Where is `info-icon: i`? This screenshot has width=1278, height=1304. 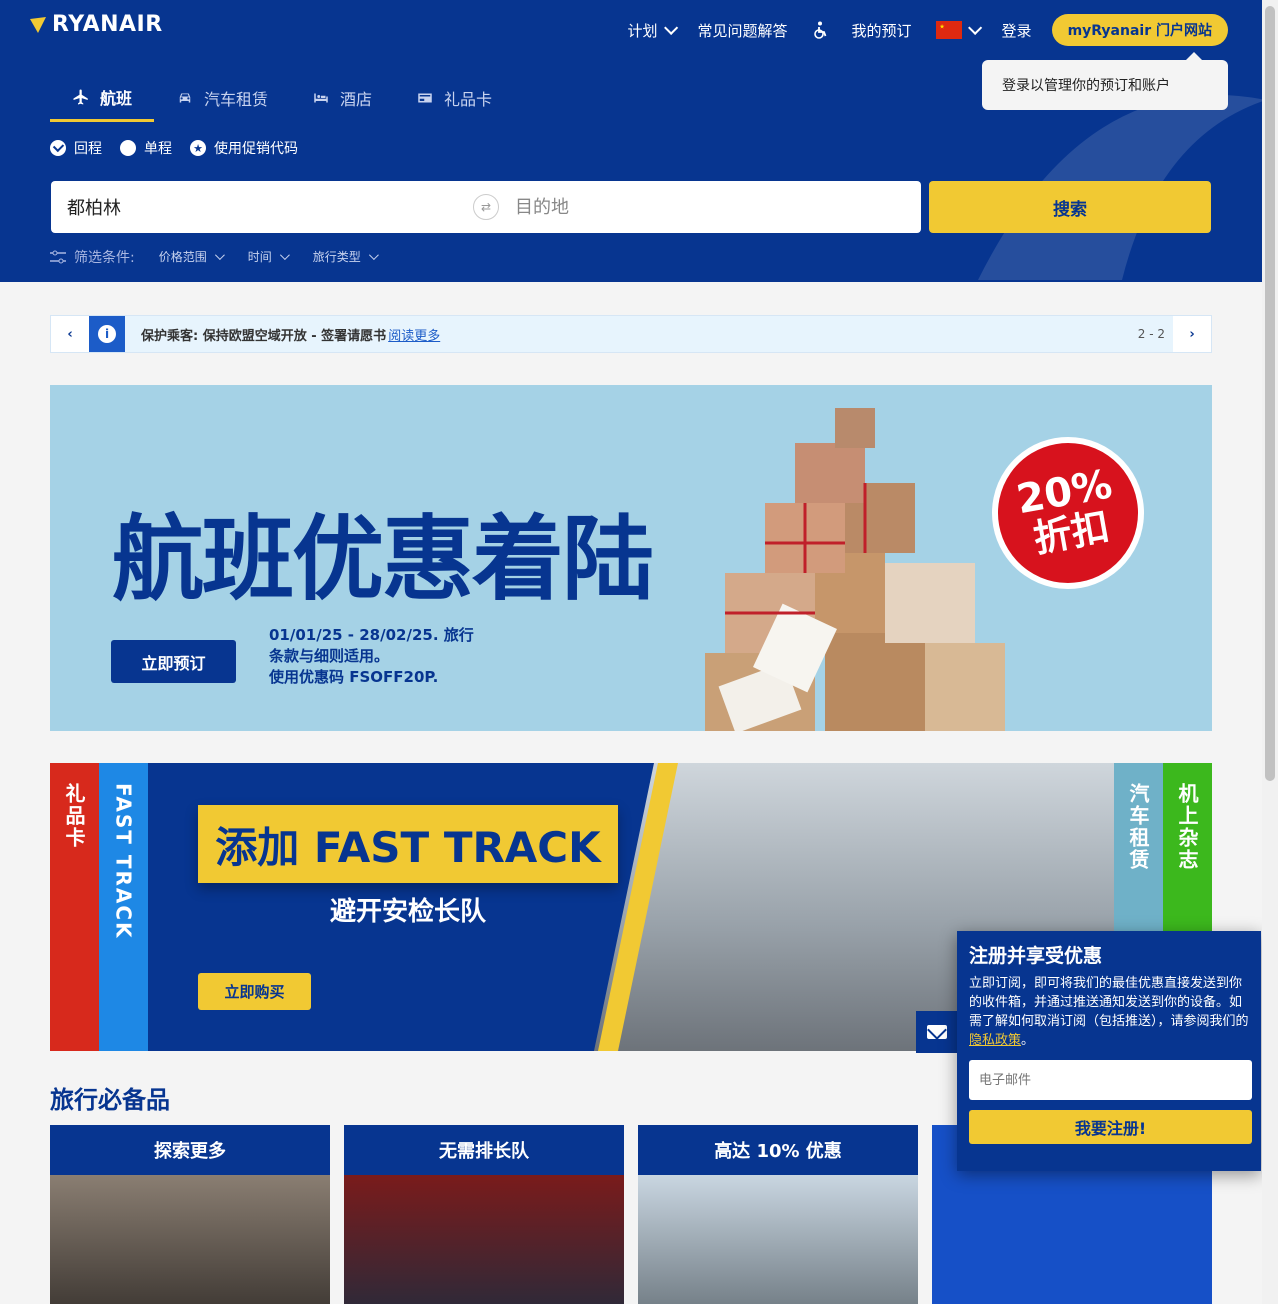
info-icon: i is located at coordinates (107, 334).